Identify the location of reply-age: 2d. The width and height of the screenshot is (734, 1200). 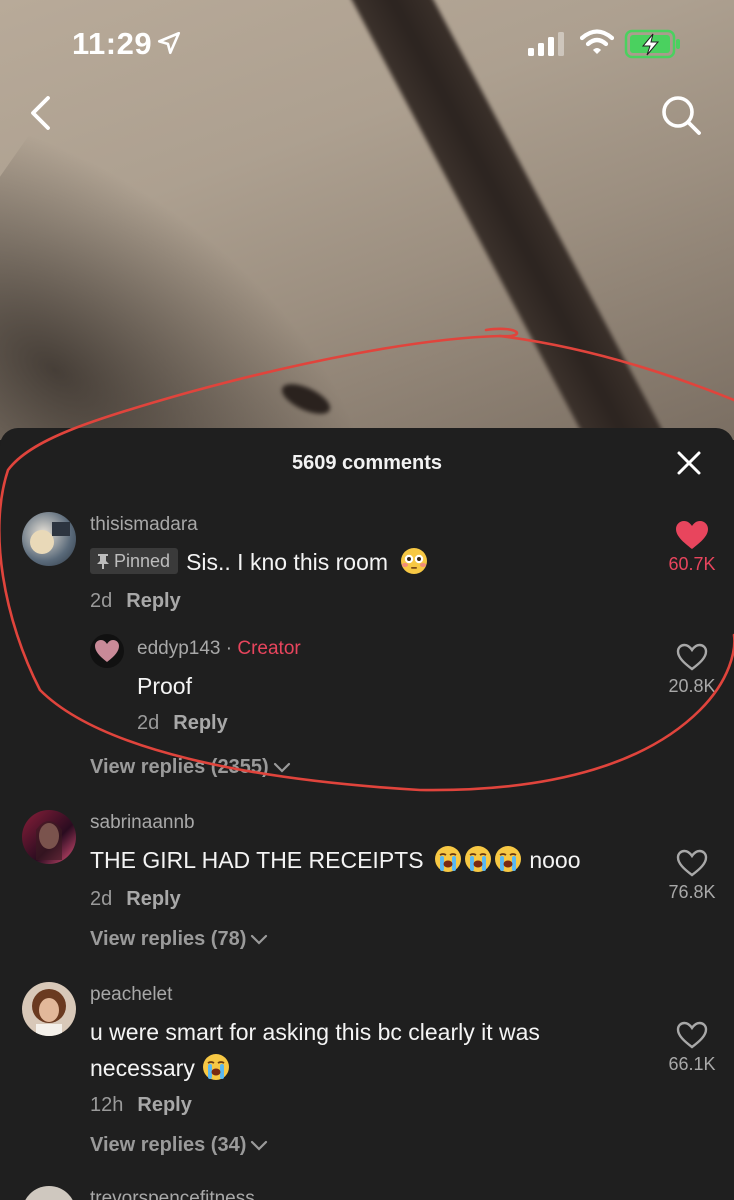
(148, 723).